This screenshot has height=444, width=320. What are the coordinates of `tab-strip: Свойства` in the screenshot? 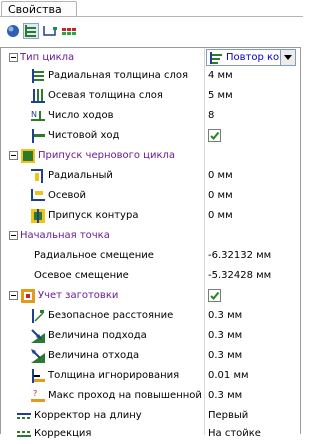 It's located at (151, 8).